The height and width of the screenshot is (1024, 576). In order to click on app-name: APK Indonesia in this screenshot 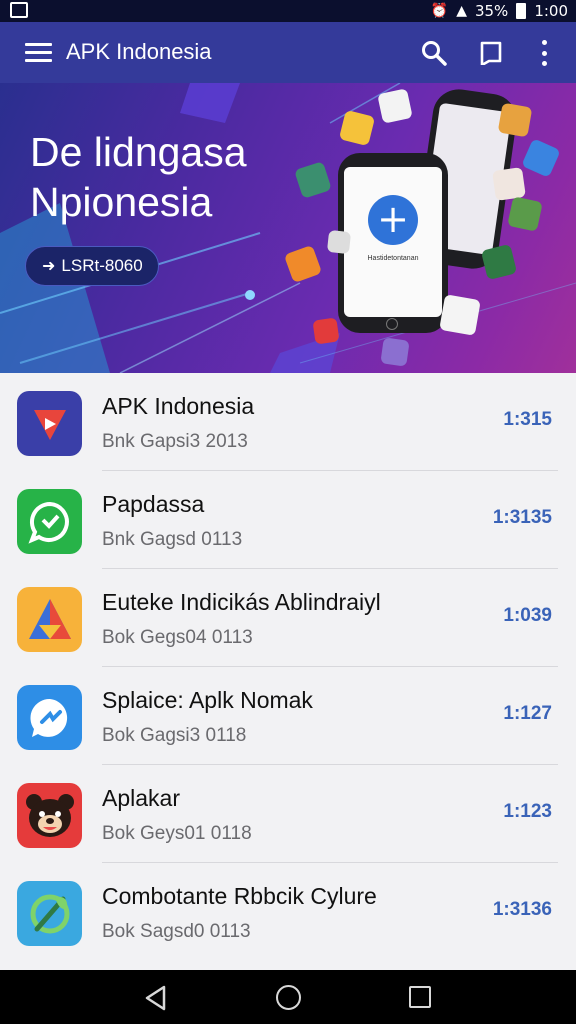, I will do `click(178, 406)`.